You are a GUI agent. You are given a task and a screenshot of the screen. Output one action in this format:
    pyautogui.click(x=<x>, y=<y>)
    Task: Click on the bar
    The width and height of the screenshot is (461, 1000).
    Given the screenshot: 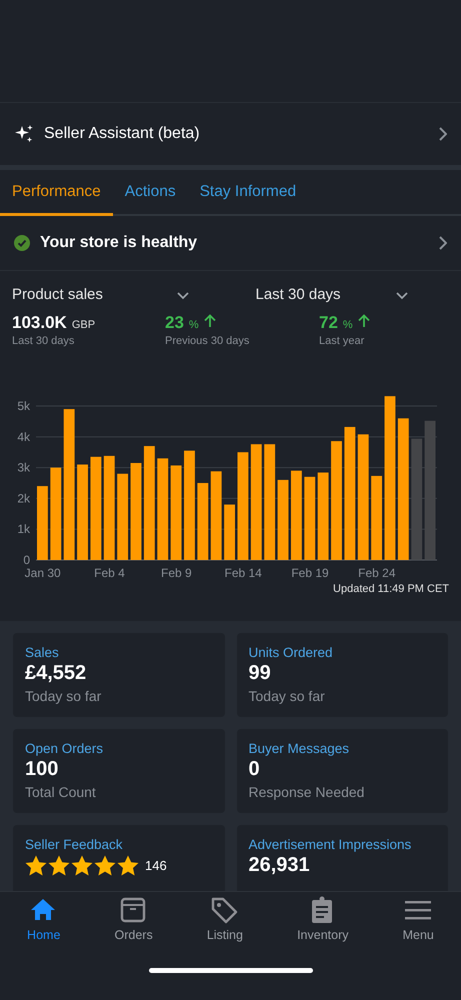 What is the action you would take?
    pyautogui.click(x=229, y=532)
    